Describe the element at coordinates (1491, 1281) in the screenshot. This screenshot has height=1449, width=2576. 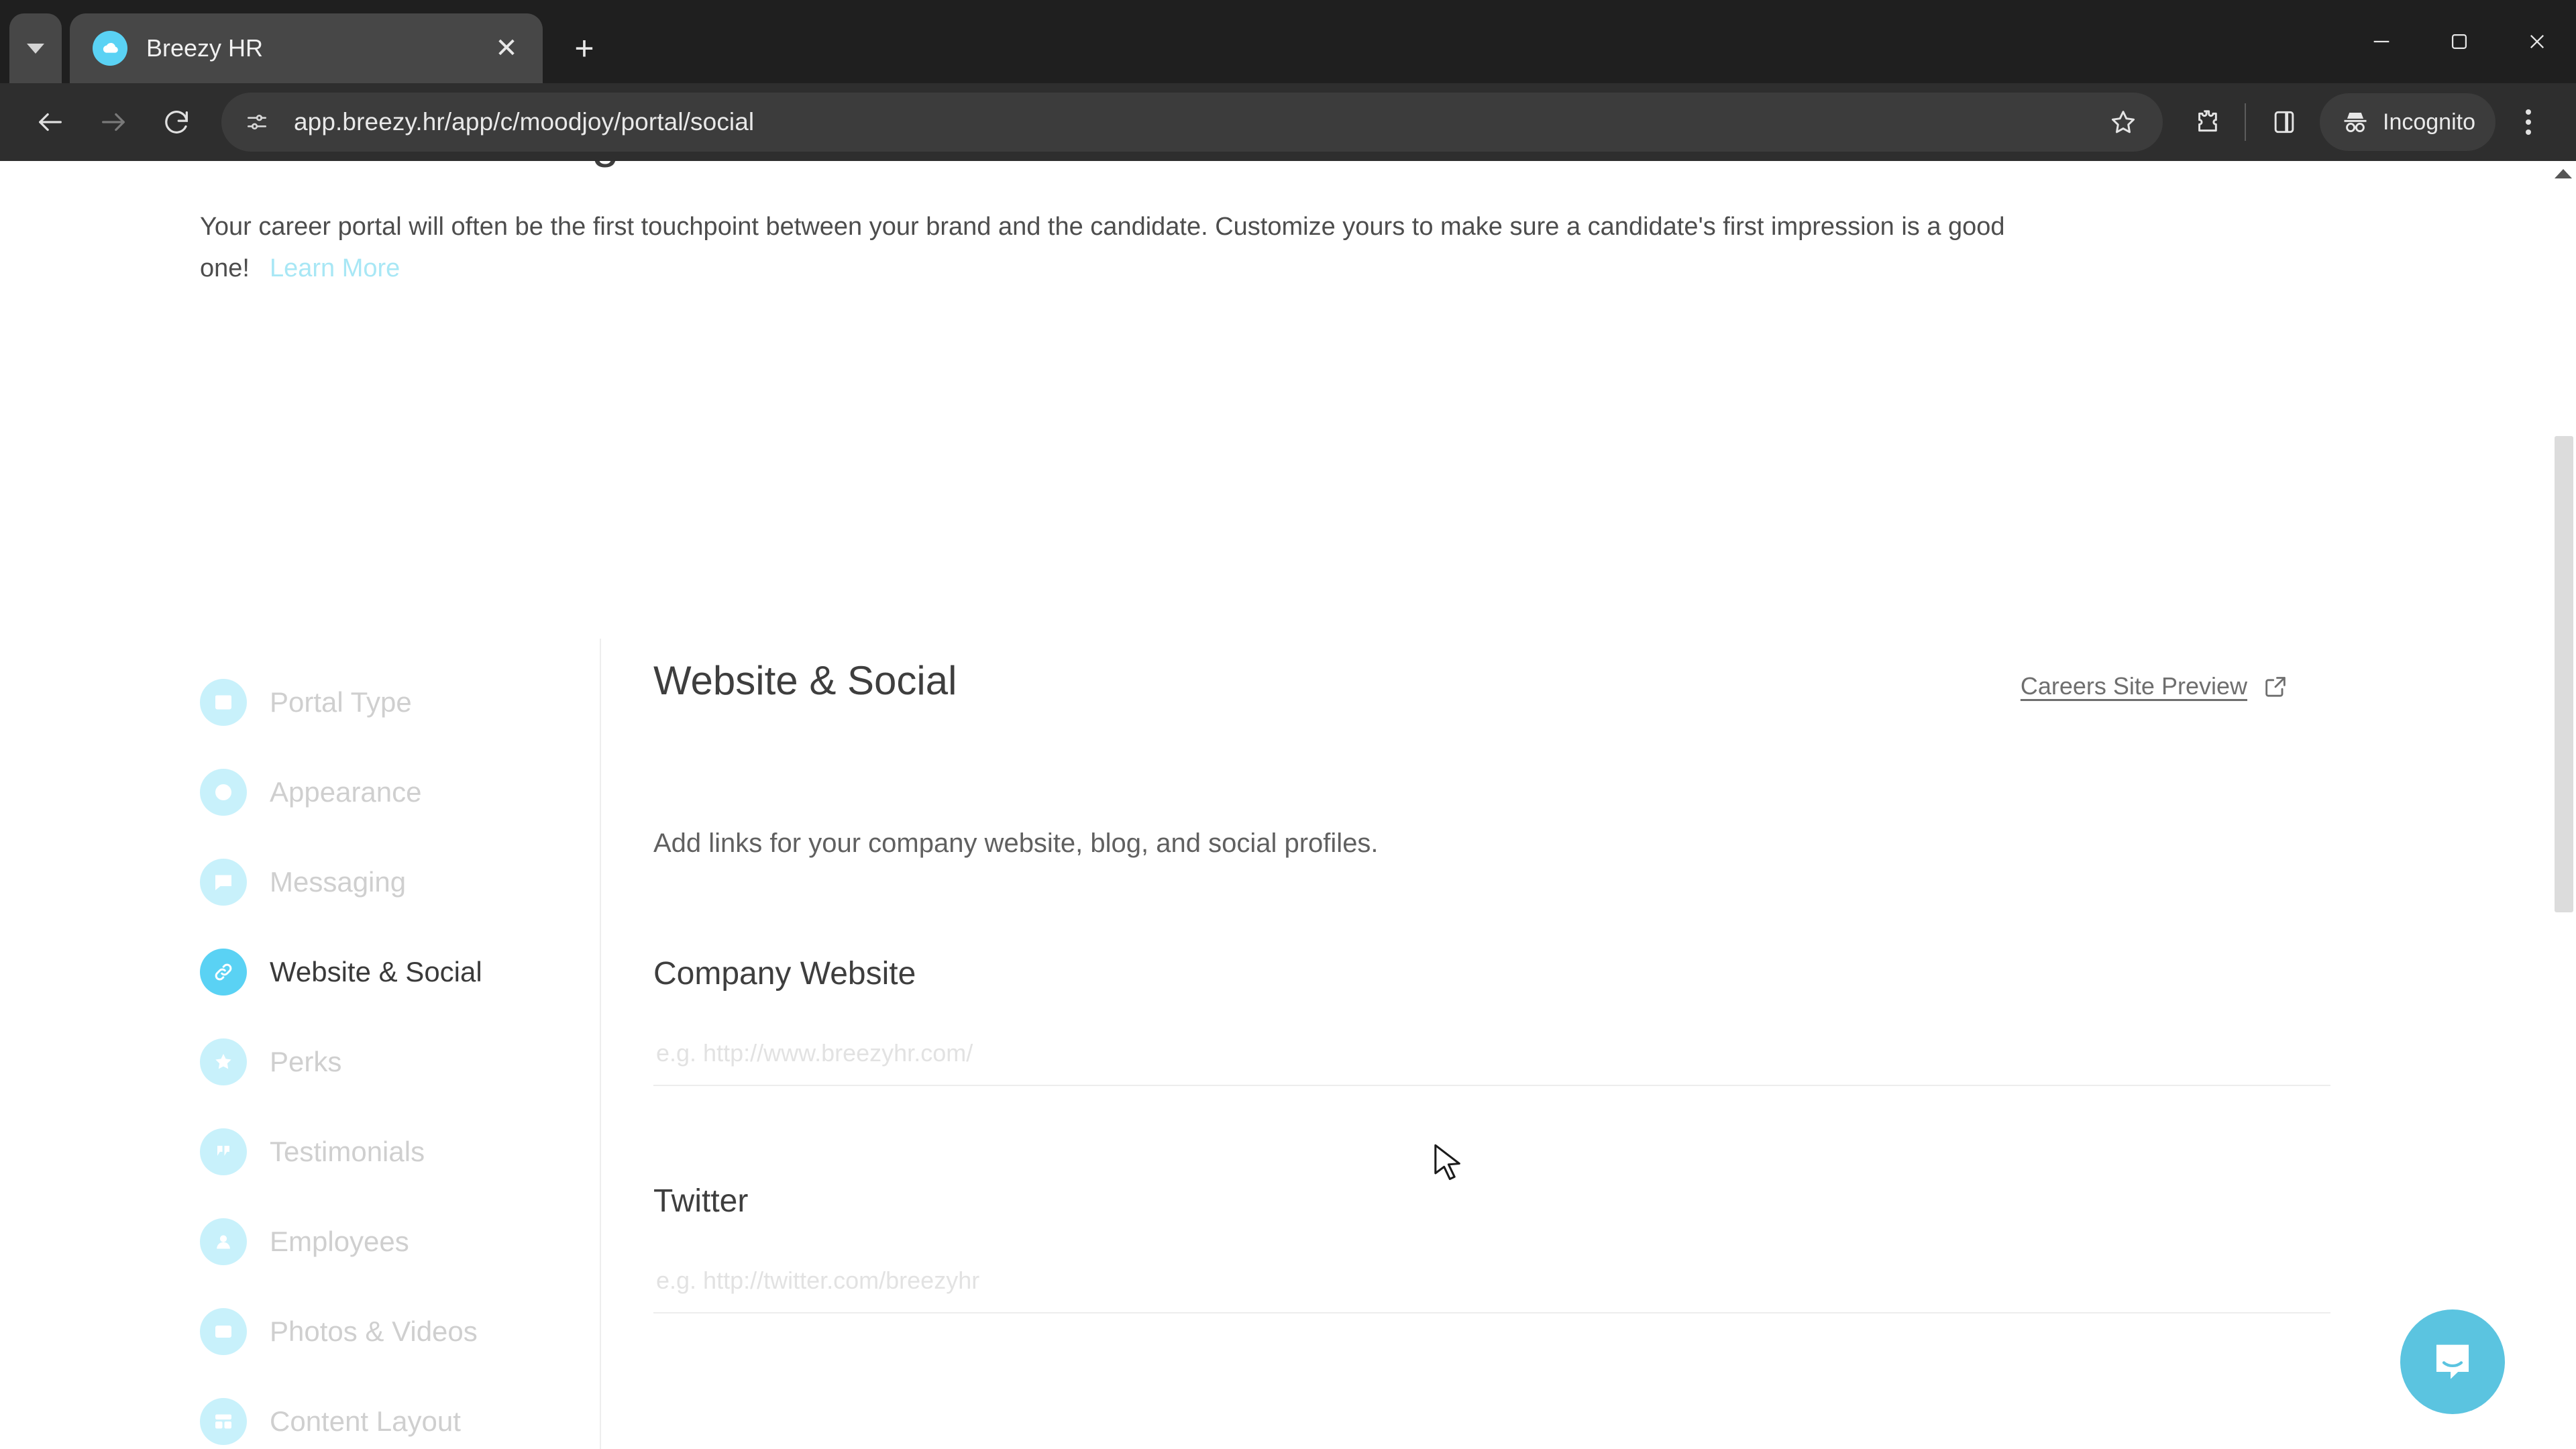
I see `twitter-input` at that location.